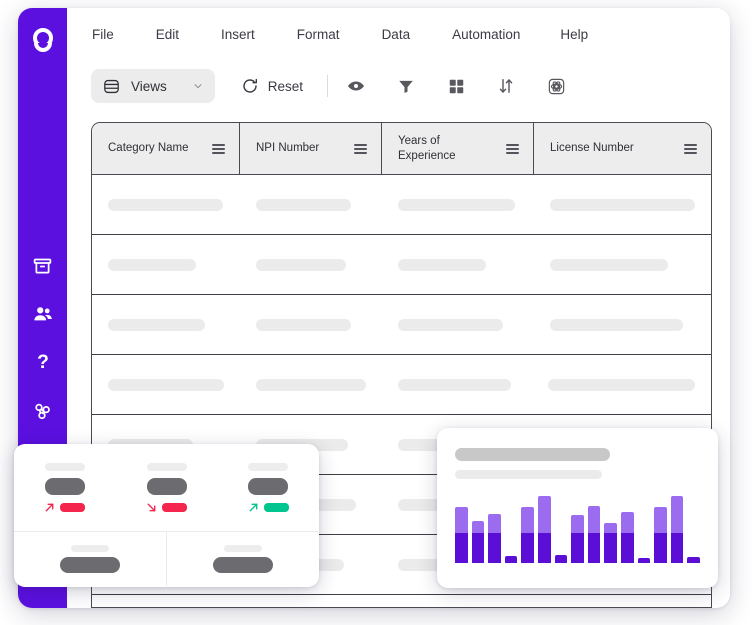 Image resolution: width=752 pixels, height=625 pixels. Describe the element at coordinates (288, 148) in the screenshot. I see `table-header-label: NPI Number` at that location.